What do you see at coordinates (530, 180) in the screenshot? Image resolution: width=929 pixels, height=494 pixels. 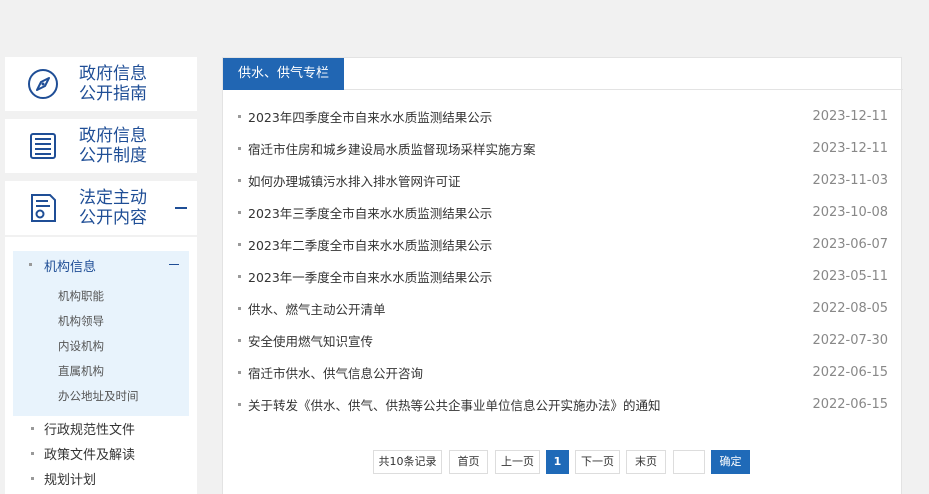 I see `list-item-title: 如何办理城镇污水排入排水管网许可证` at bounding box center [530, 180].